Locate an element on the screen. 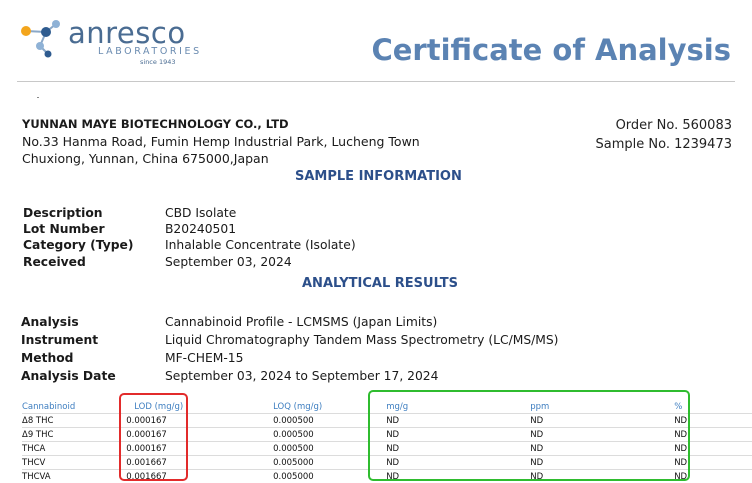 The height and width of the screenshot is (483, 752). cannabinoid-cell: THCVA is located at coordinates (74, 476).